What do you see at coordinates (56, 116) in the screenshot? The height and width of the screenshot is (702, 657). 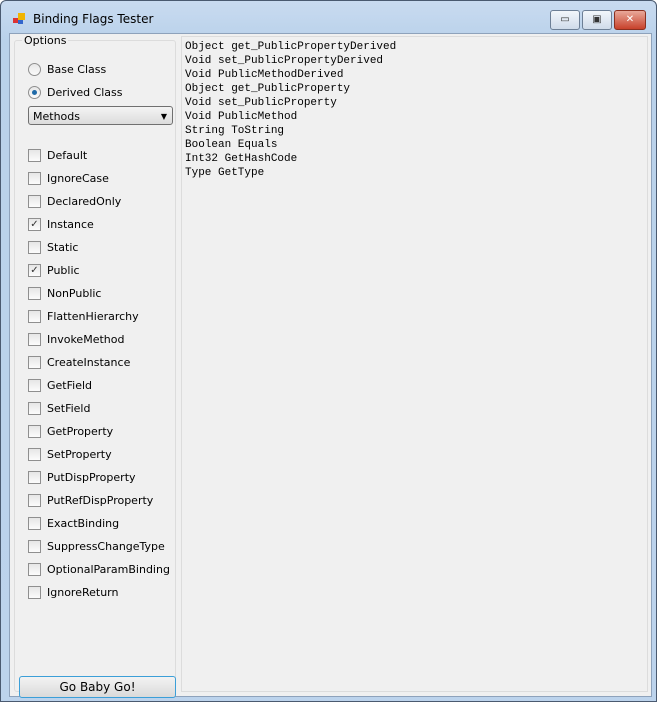 I see `member-type-value: Methods` at bounding box center [56, 116].